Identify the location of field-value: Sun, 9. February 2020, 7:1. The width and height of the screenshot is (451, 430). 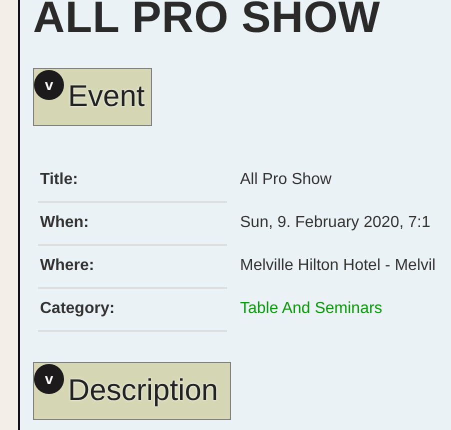
(336, 223).